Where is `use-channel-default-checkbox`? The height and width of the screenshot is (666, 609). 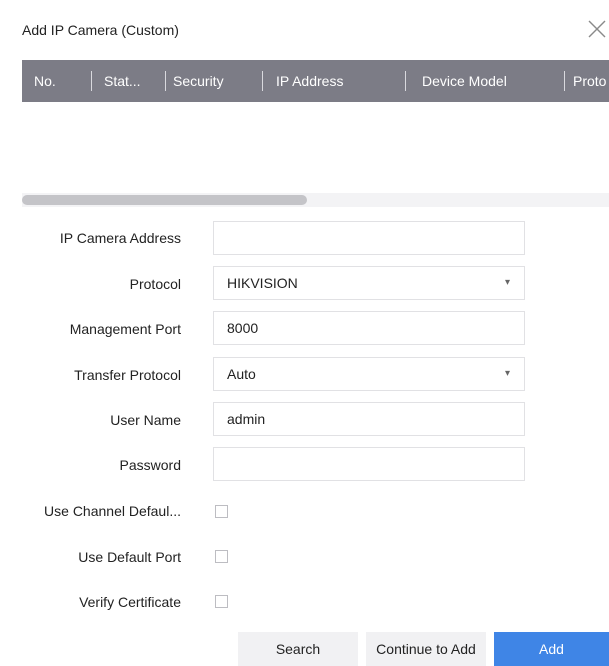 use-channel-default-checkbox is located at coordinates (221, 511).